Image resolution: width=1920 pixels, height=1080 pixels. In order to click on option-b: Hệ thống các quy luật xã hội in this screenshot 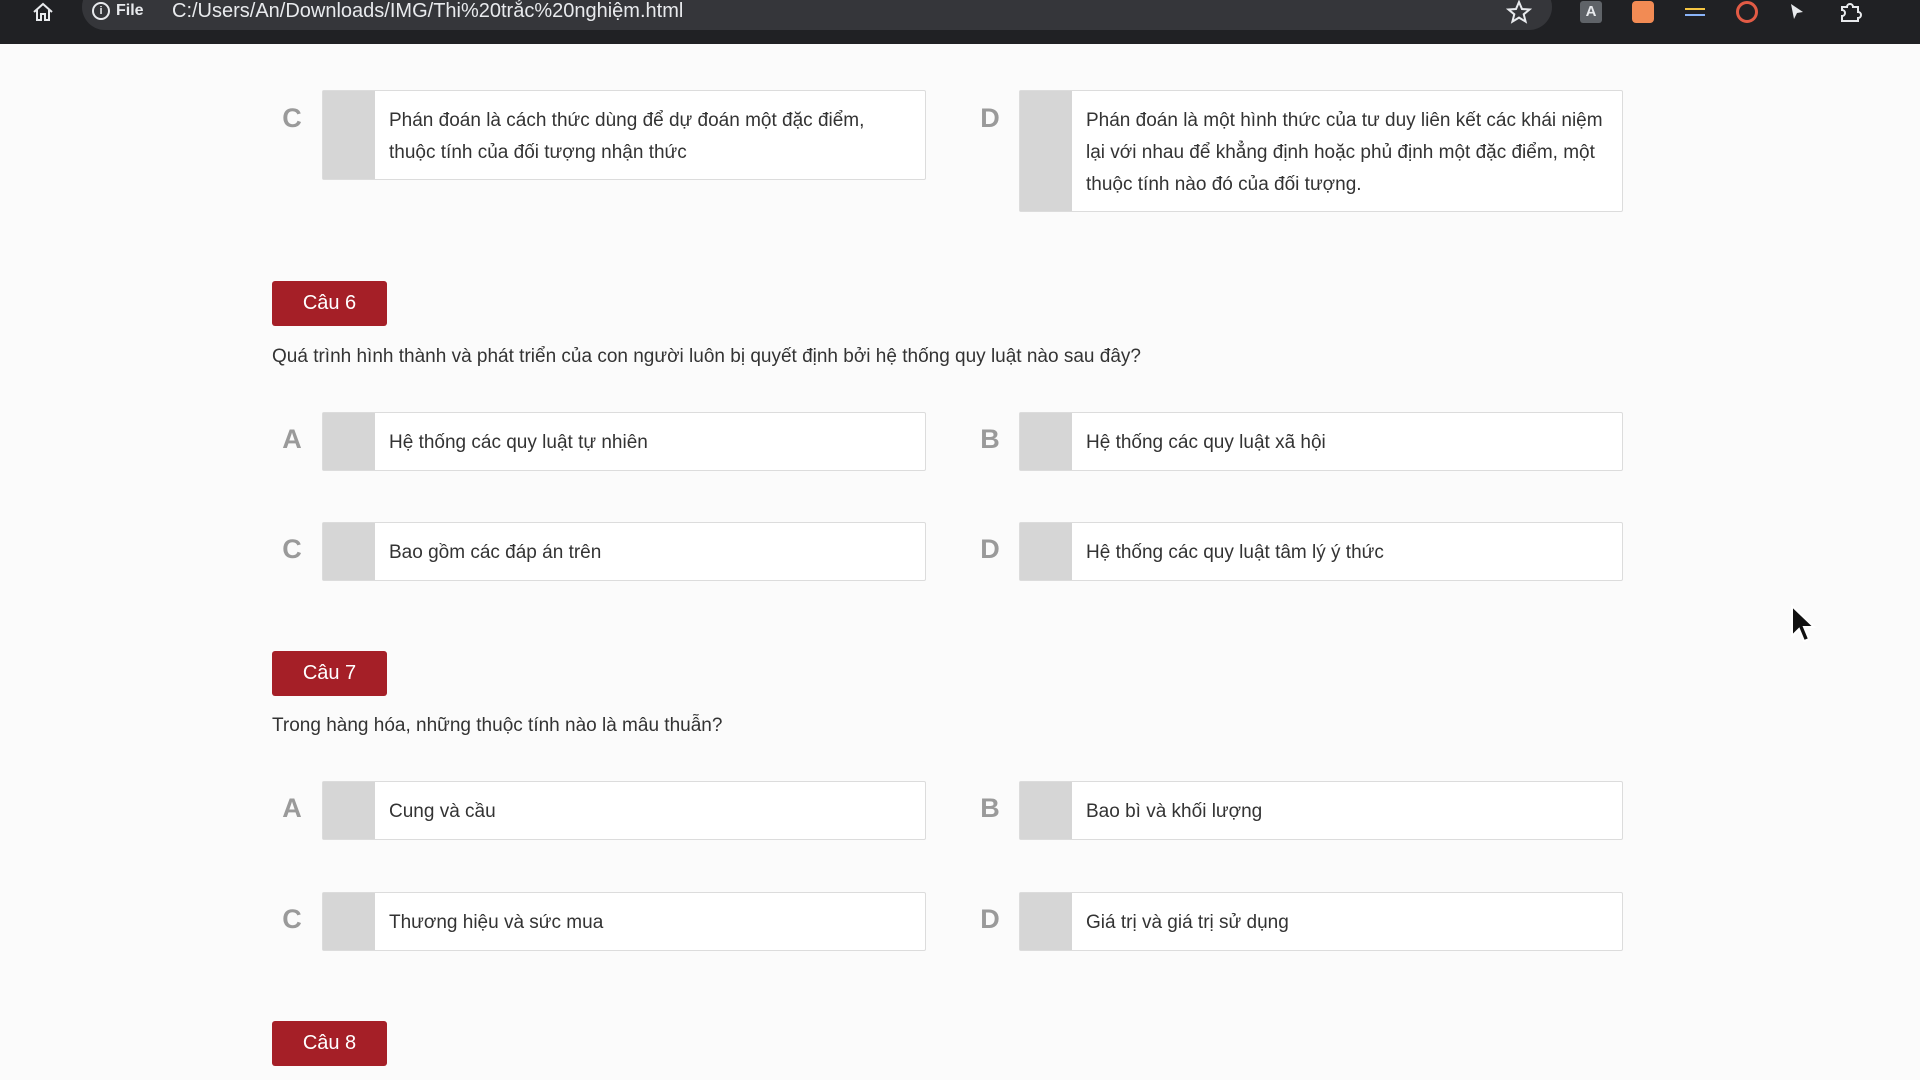, I will do `click(1321, 441)`.